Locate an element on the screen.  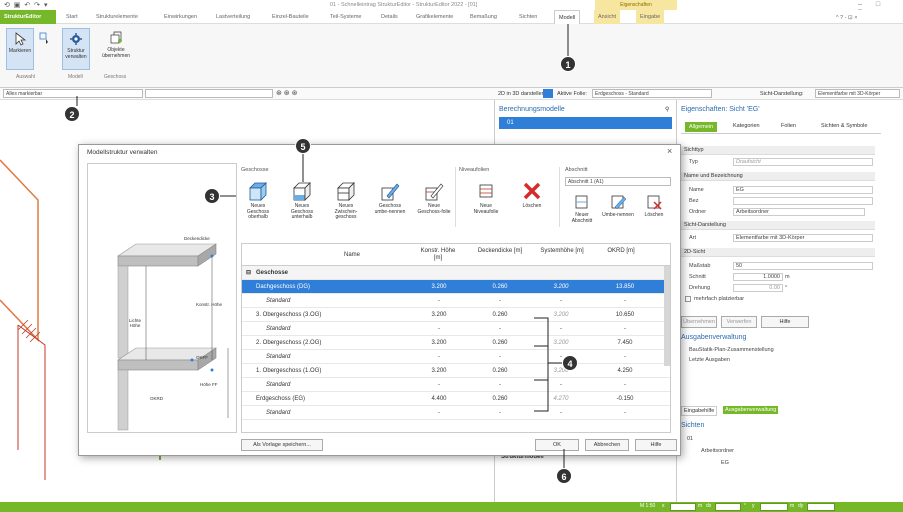
callout-5: 5 is located at coordinates (303, 146).